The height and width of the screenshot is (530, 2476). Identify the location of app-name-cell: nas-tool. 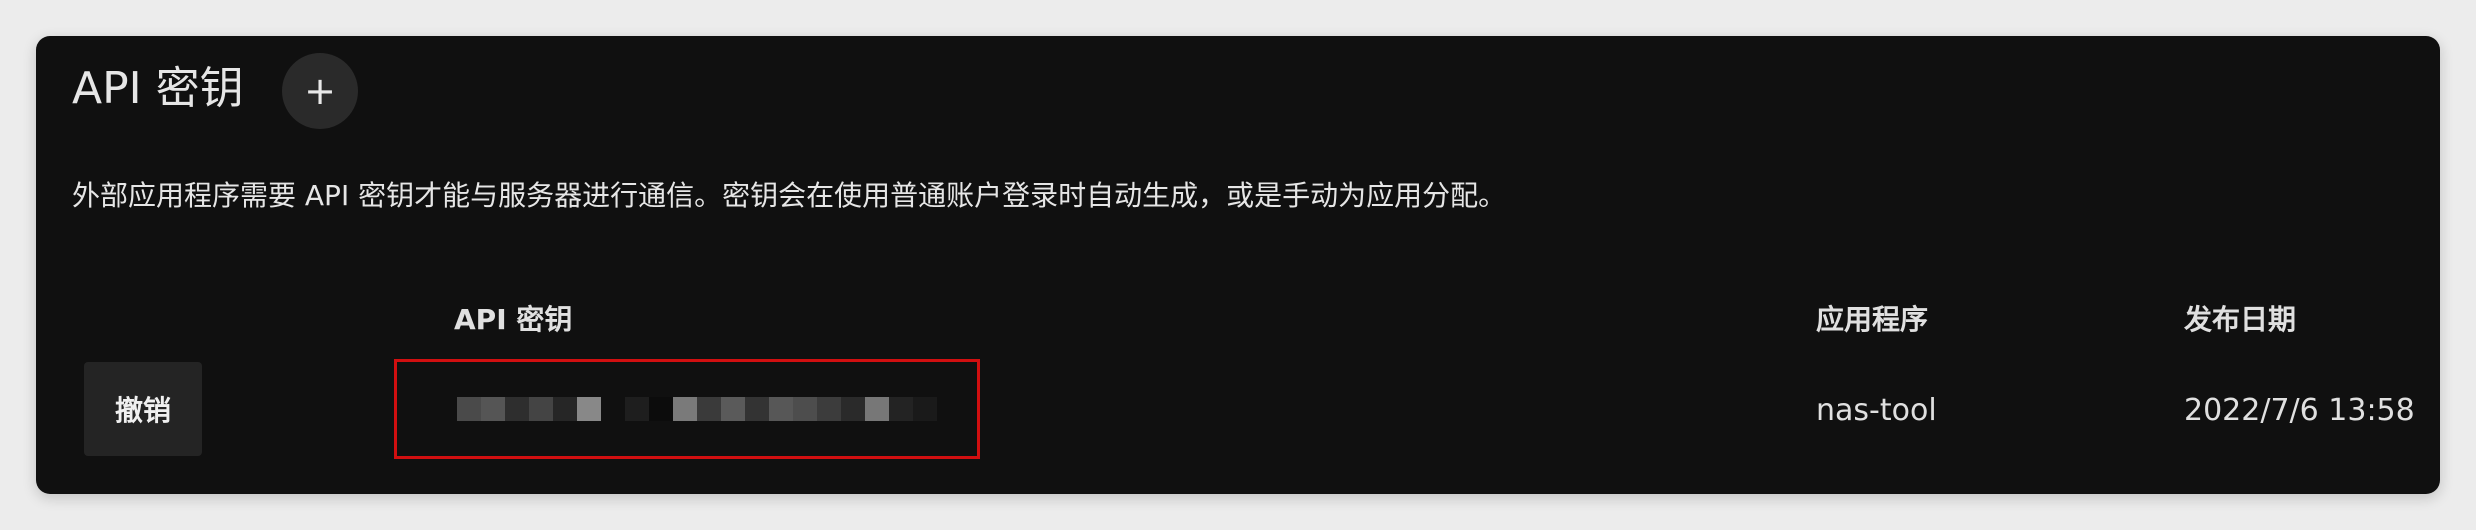
(1876, 410).